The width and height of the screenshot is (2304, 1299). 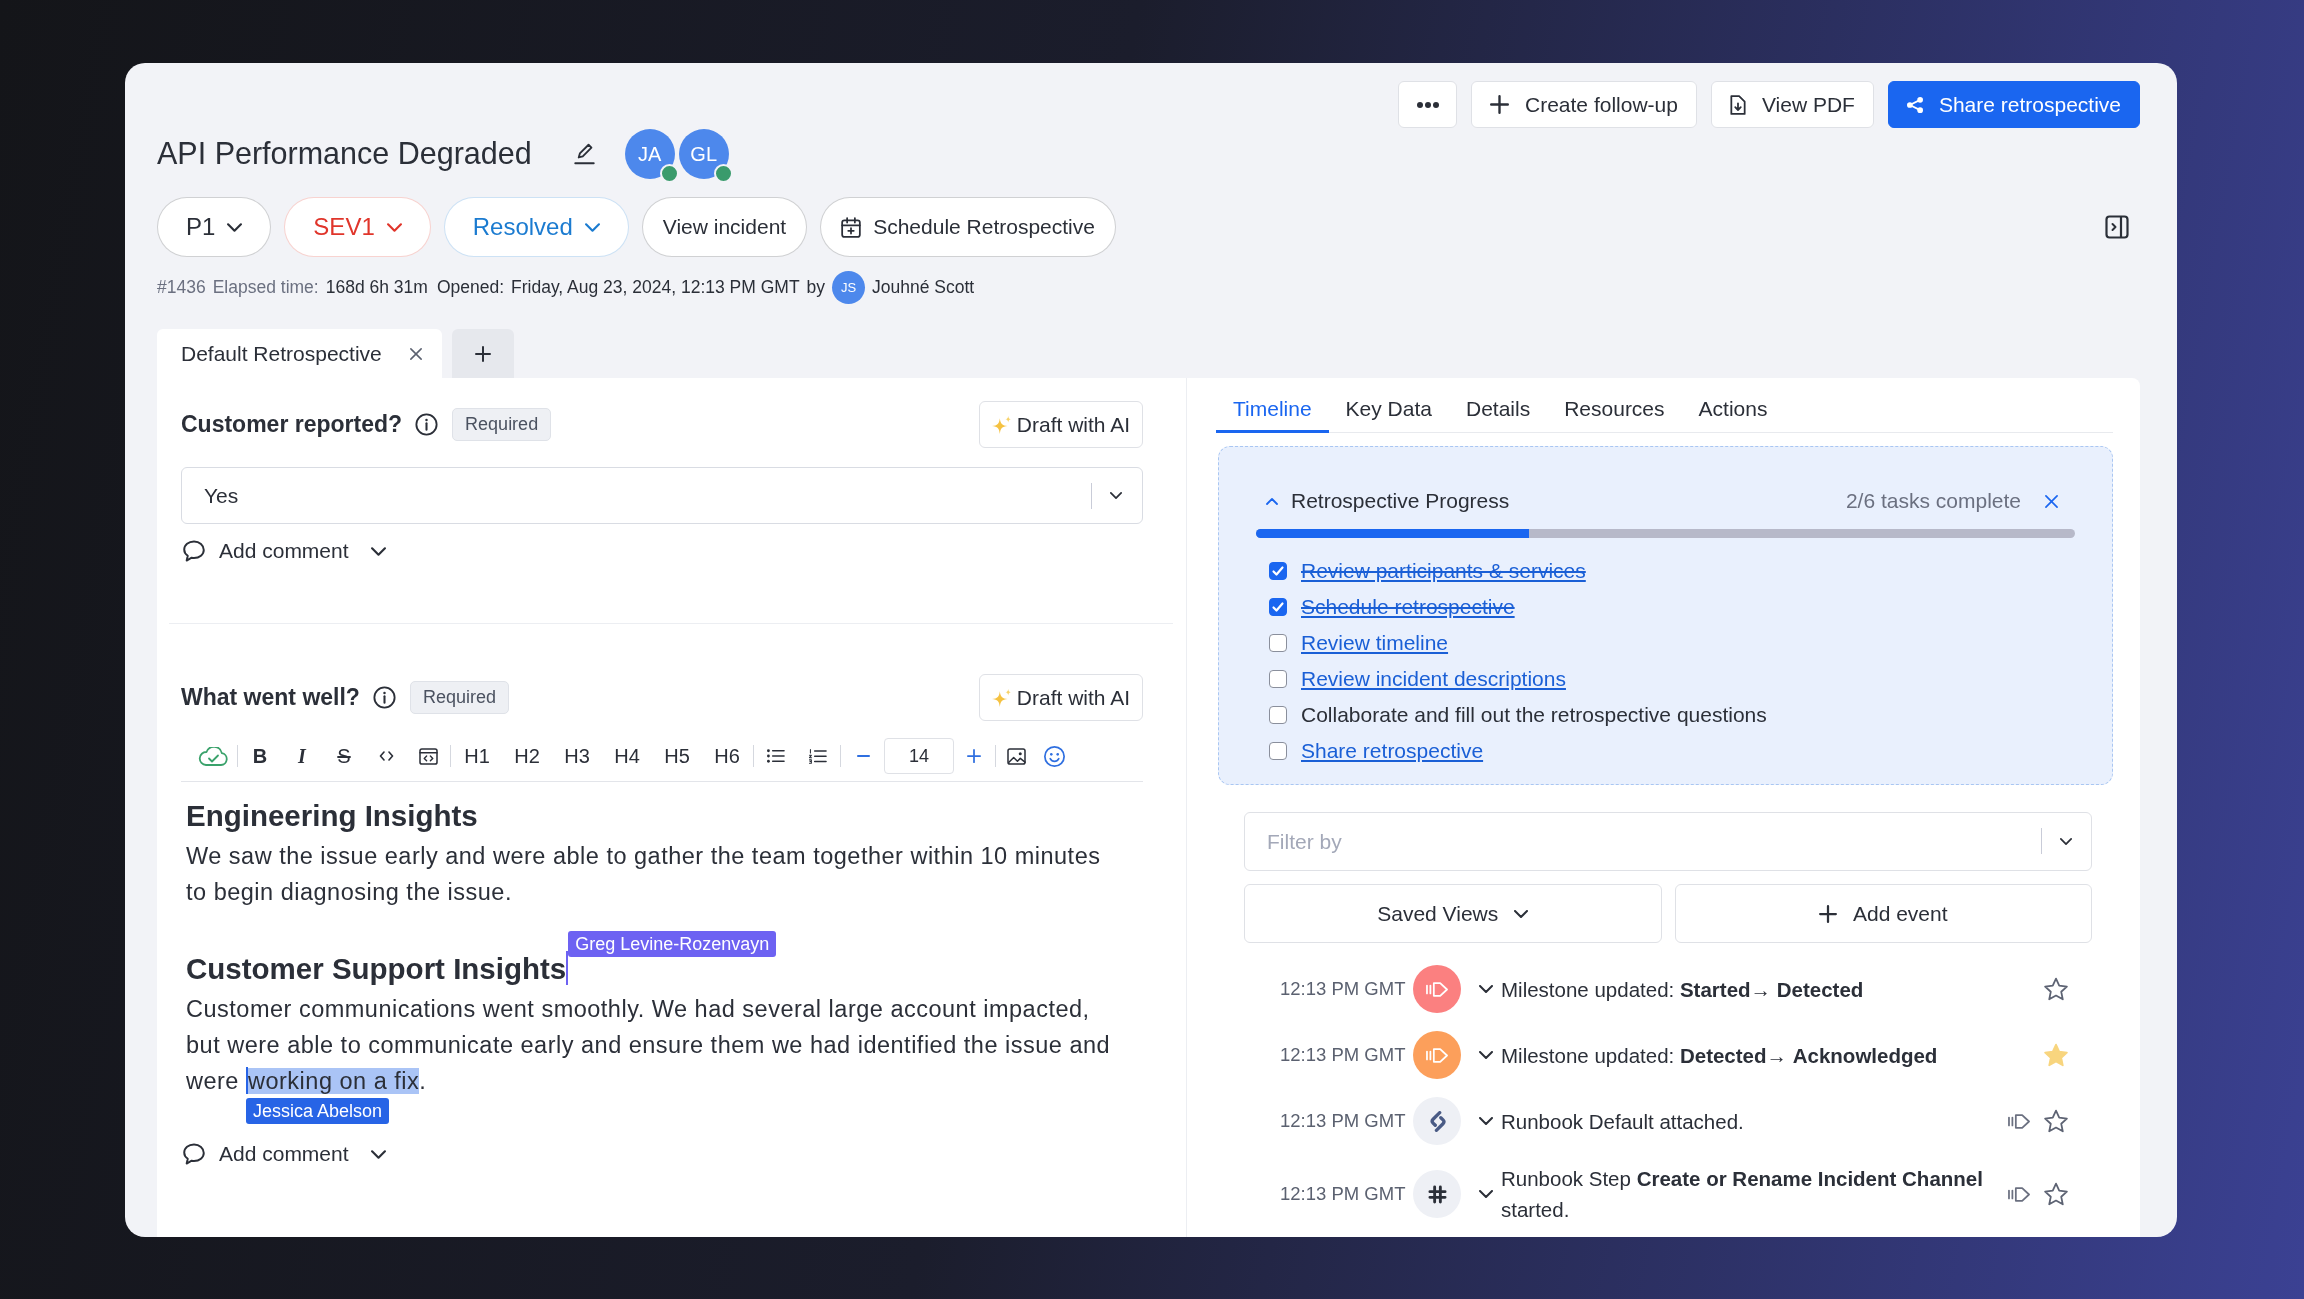 I want to click on pill-button: View incident, so click(x=724, y=227).